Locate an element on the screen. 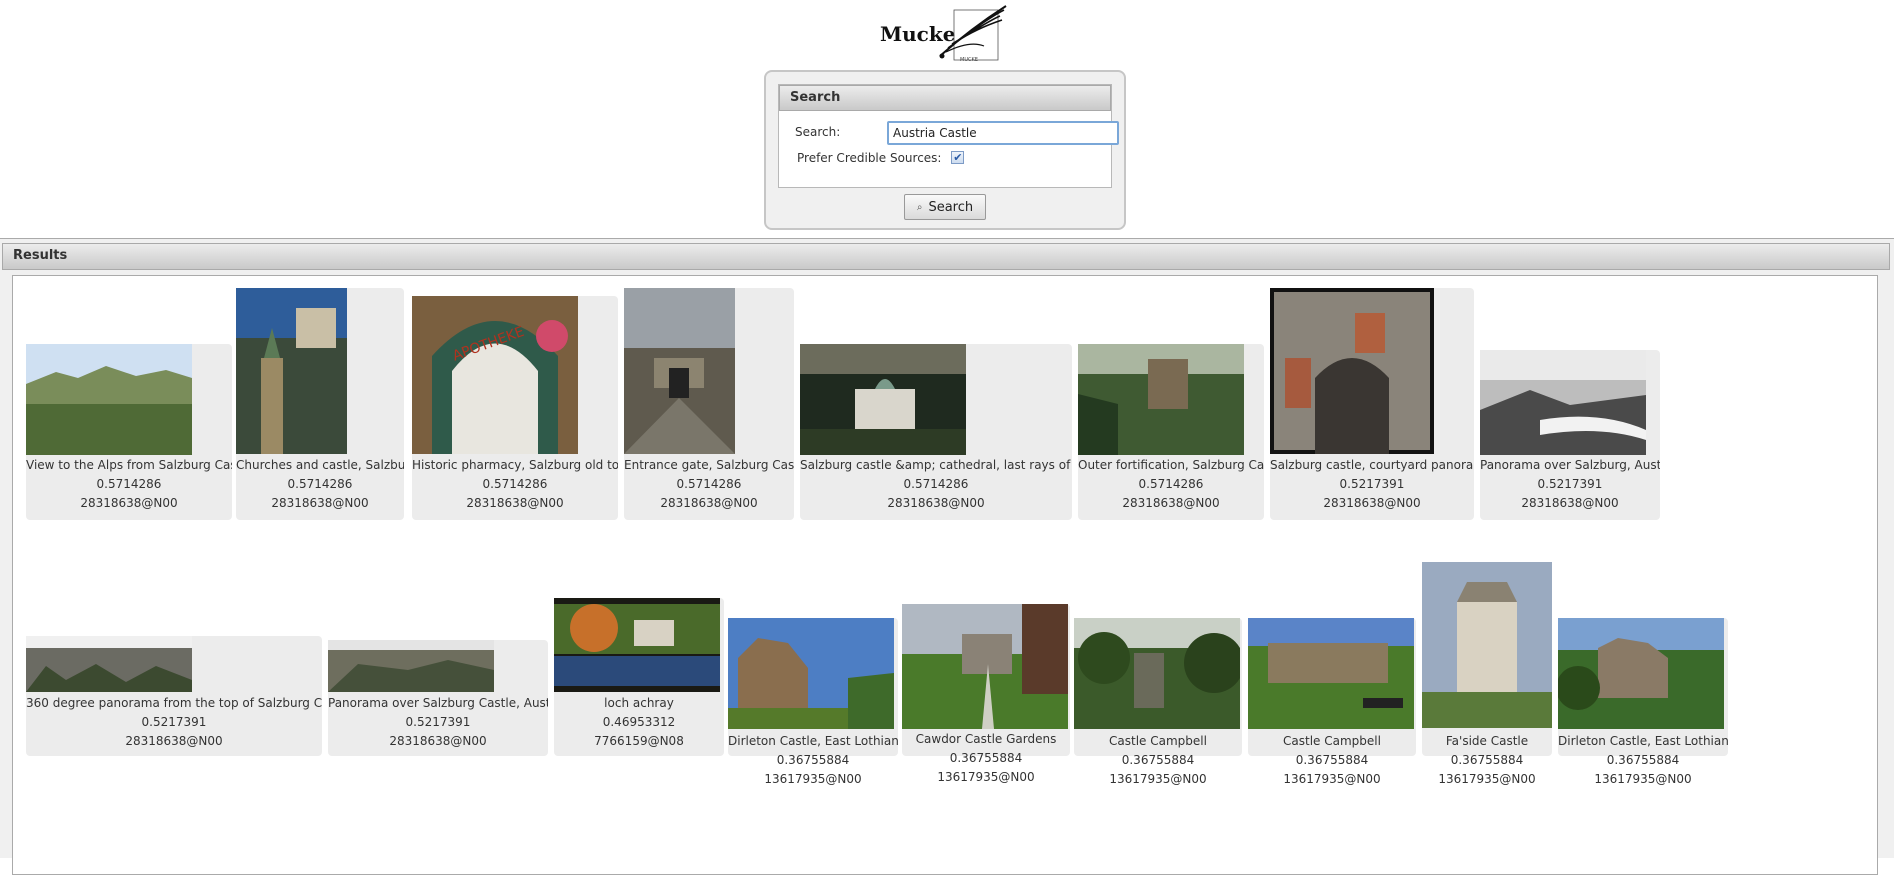  result-caption: Churches and castle, Salzburg is located at coordinates (320, 465).